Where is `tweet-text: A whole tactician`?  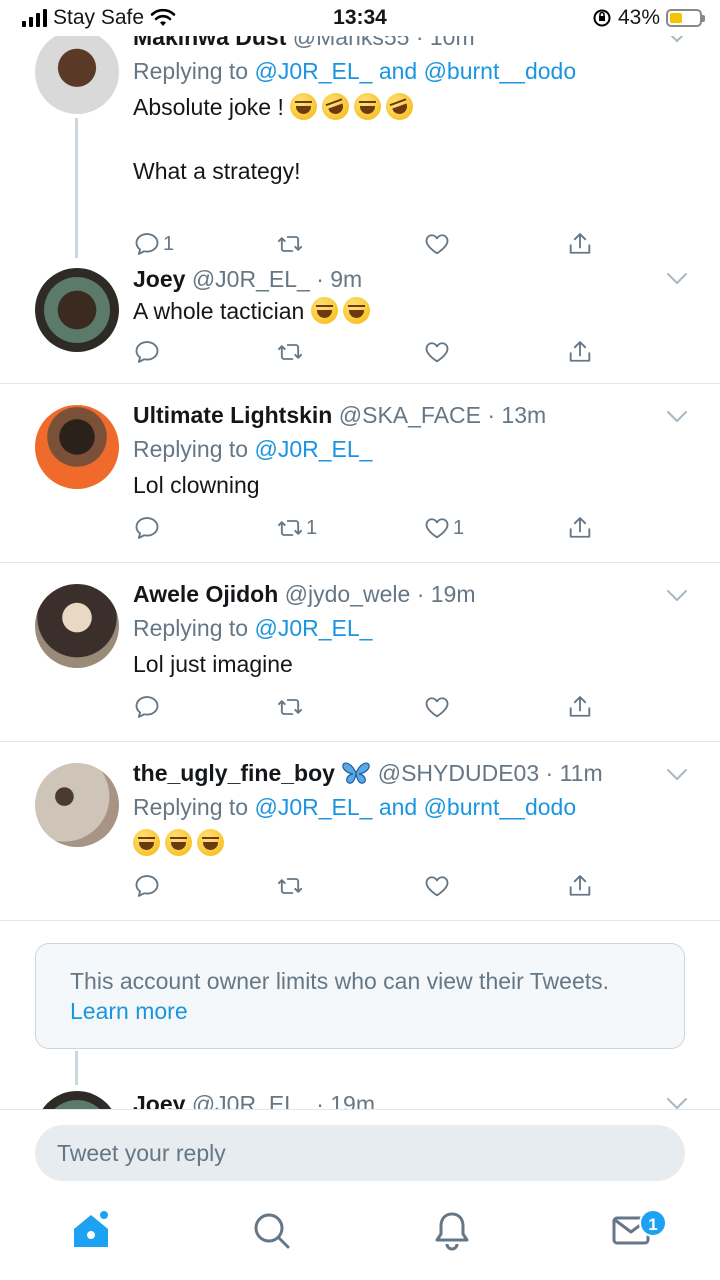 tweet-text: A whole tactician is located at coordinates (411, 311).